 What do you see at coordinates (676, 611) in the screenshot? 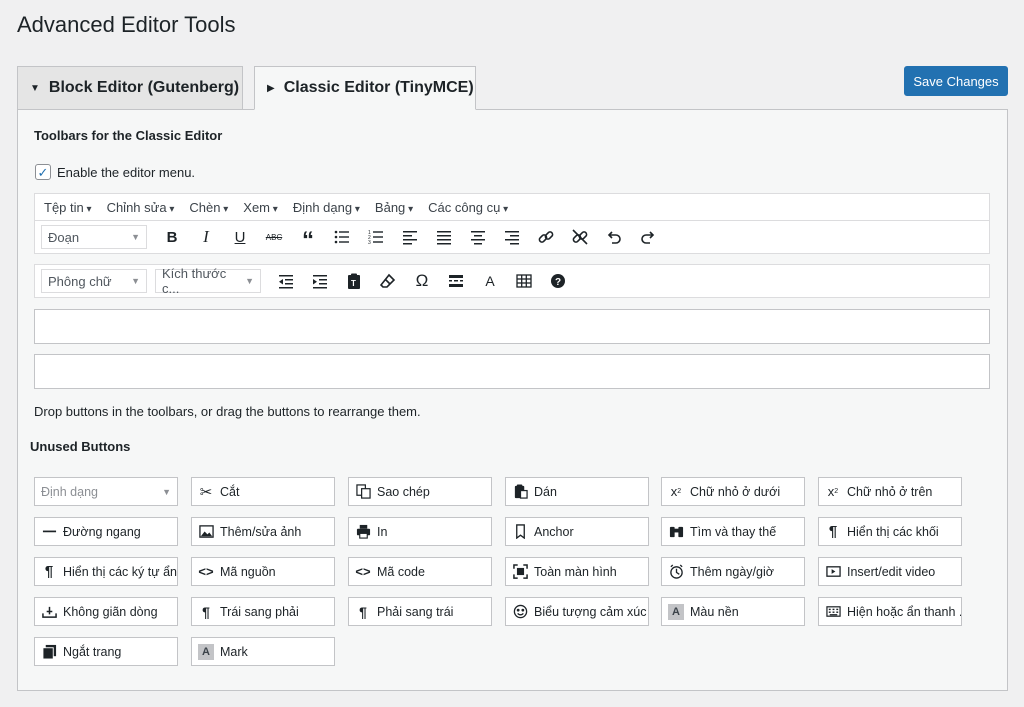
I see `background-color-icon: A` at bounding box center [676, 611].